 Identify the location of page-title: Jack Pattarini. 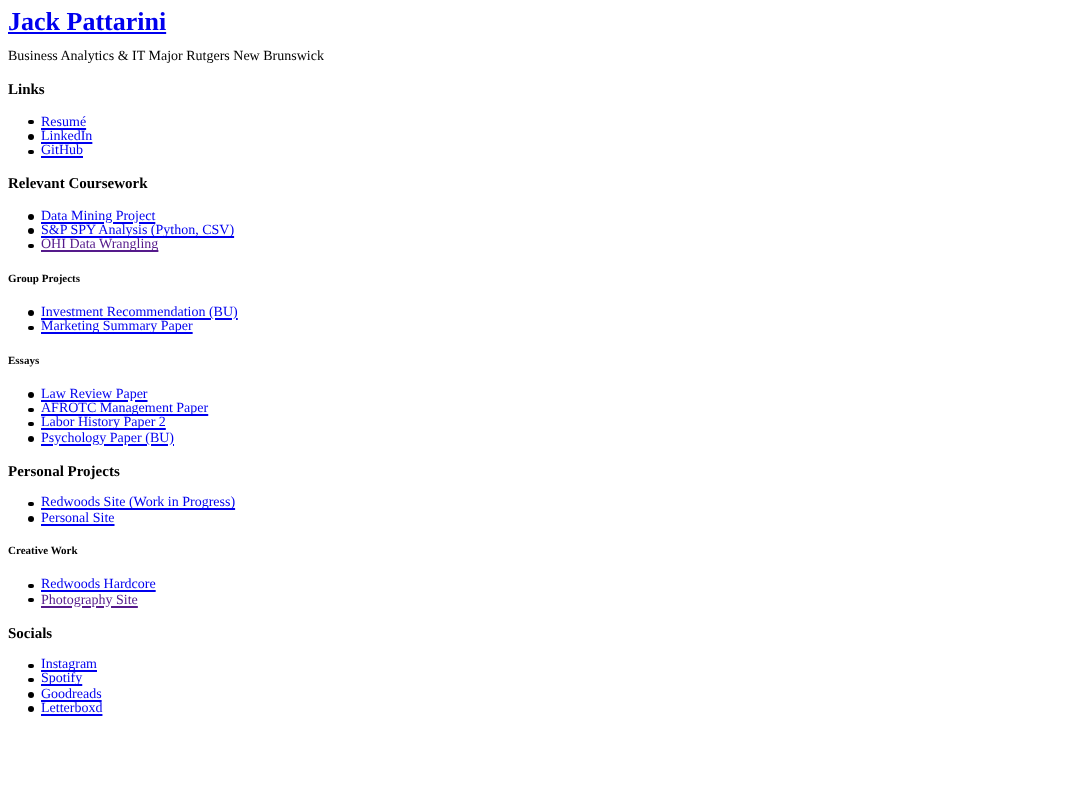
(87, 21).